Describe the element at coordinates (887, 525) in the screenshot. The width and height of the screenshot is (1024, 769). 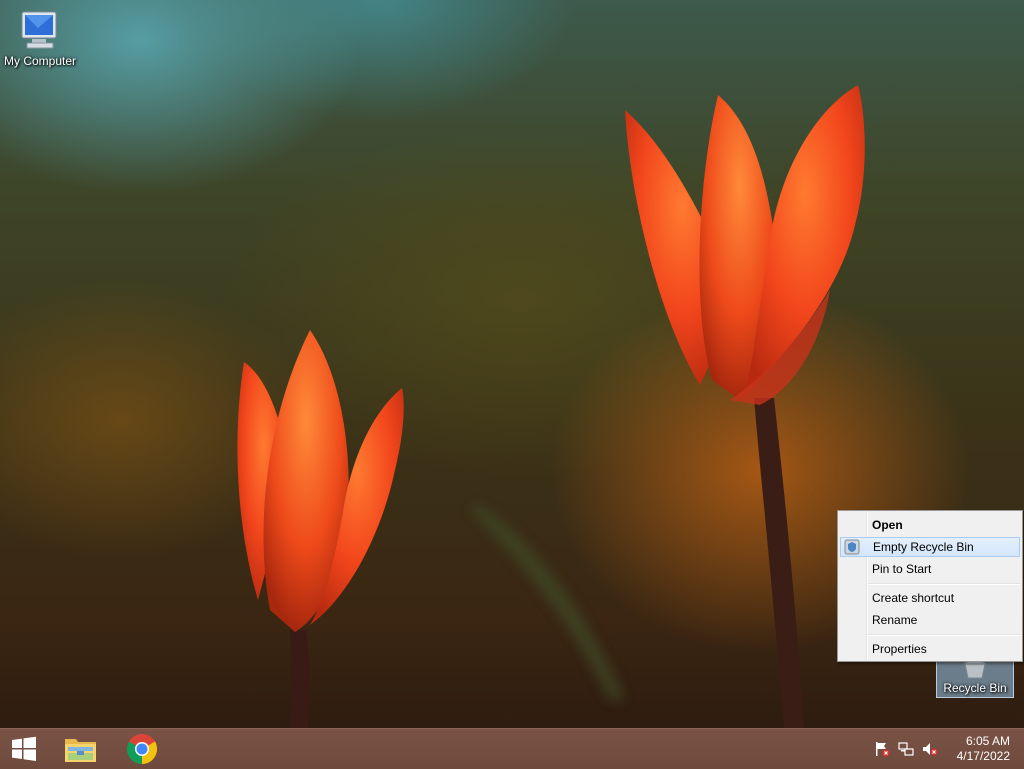
I see `menu-item-label: Open` at that location.